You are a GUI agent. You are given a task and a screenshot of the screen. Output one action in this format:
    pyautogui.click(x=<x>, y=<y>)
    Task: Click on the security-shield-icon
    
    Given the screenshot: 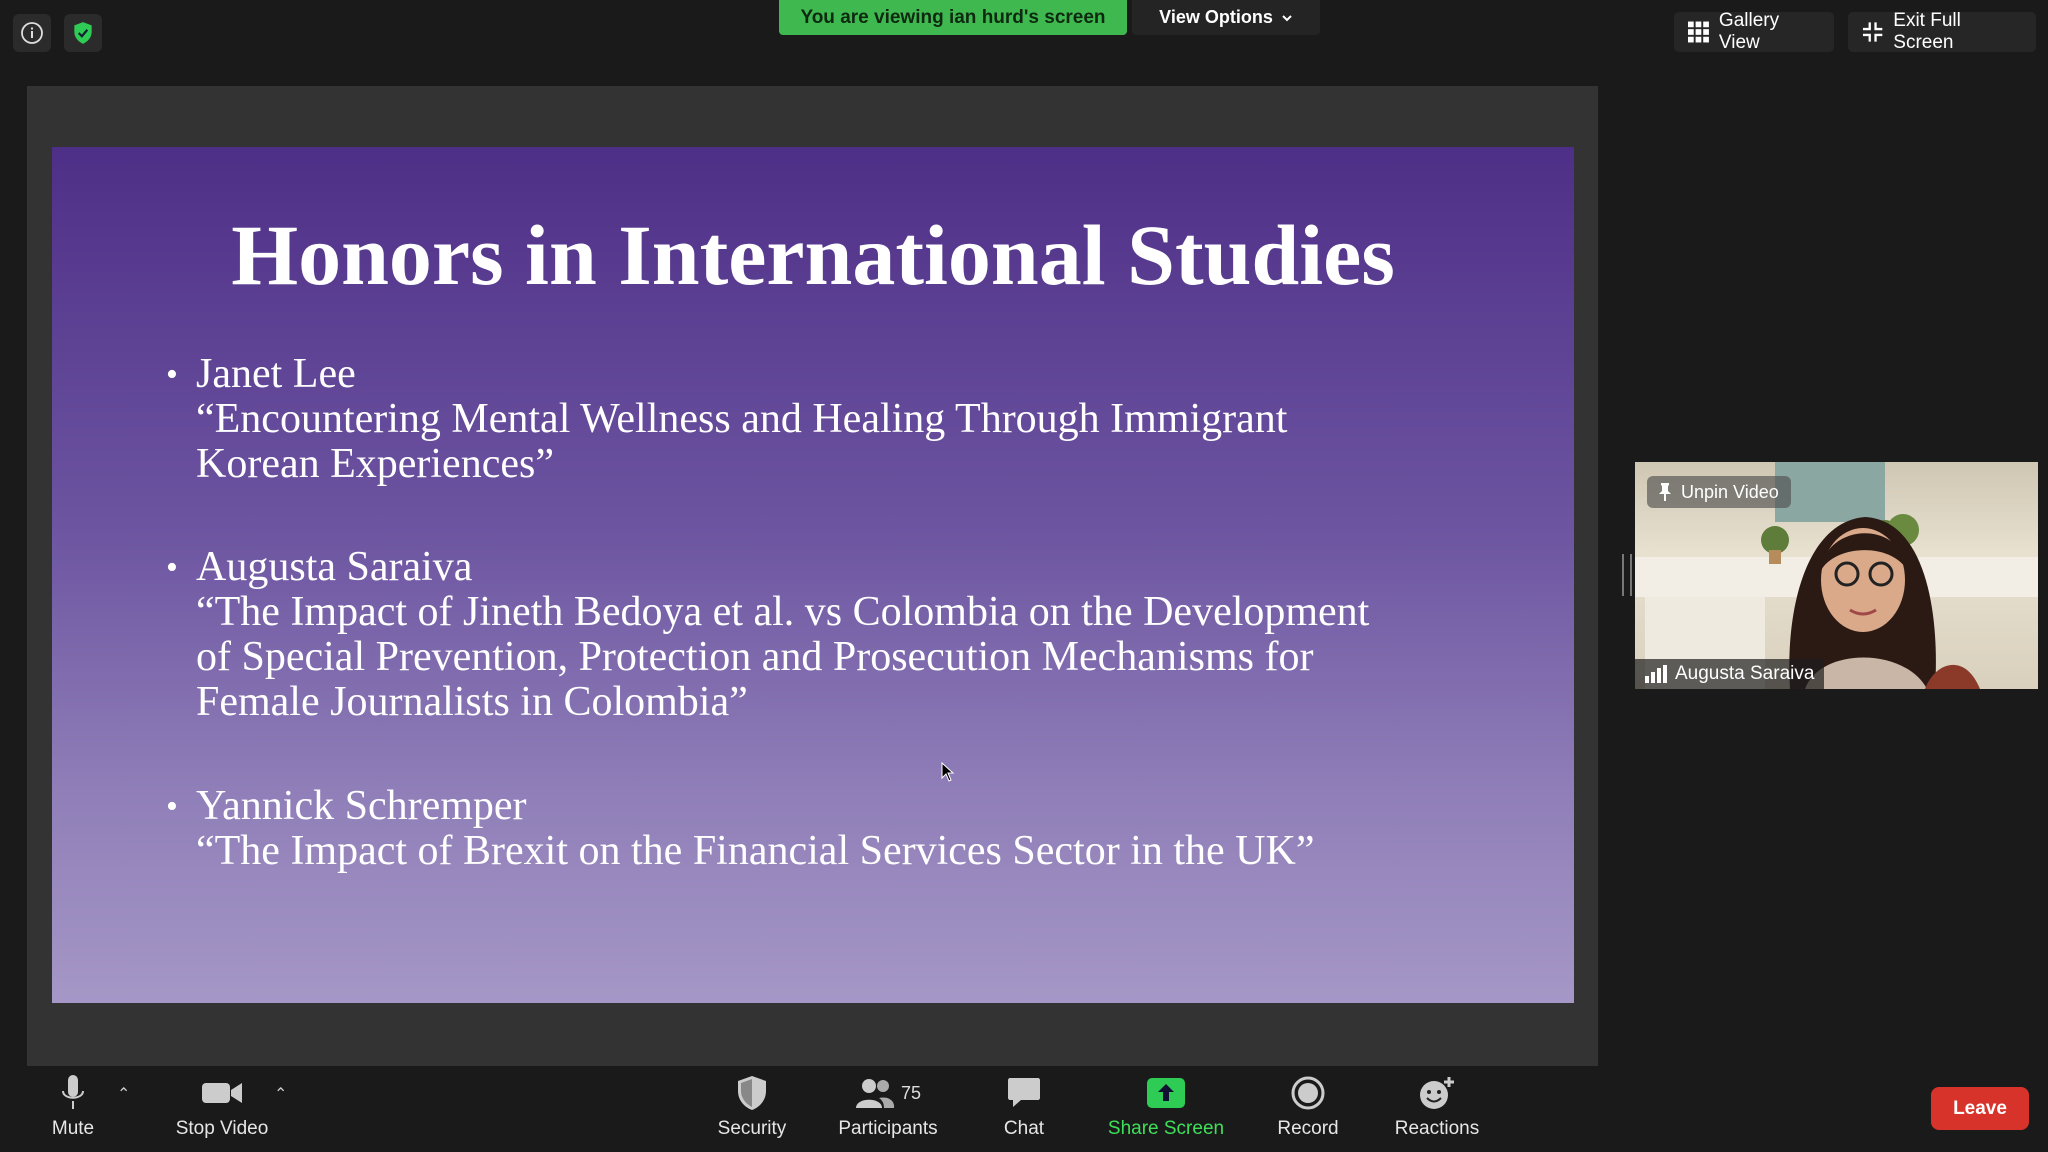 What is the action you would take?
    pyautogui.click(x=752, y=1093)
    